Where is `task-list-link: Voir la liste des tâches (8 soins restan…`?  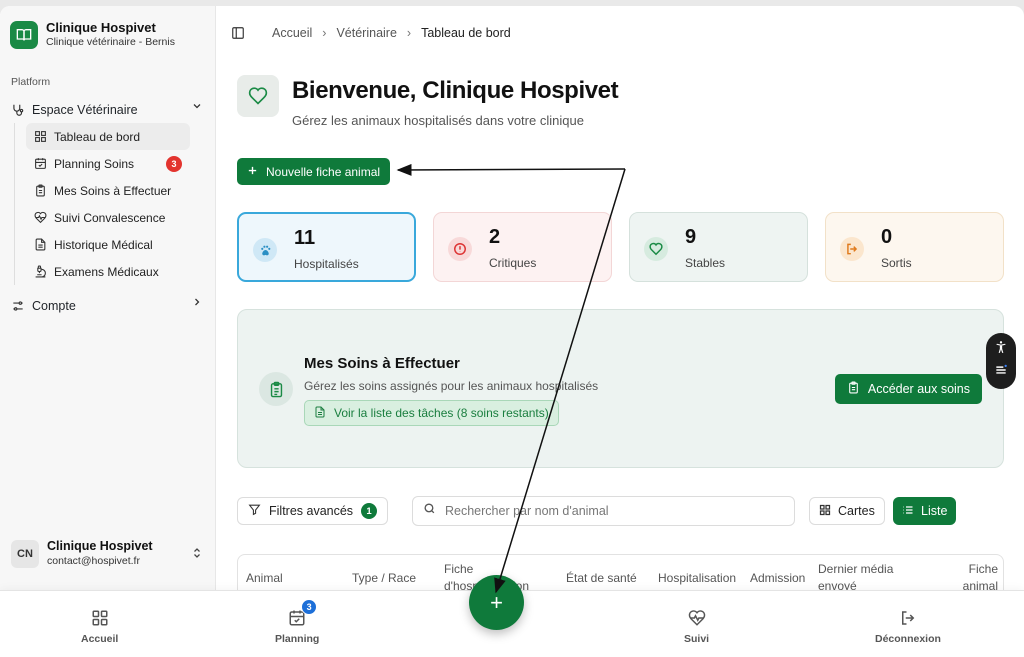 task-list-link: Voir la liste des tâches (8 soins restan… is located at coordinates (431, 413).